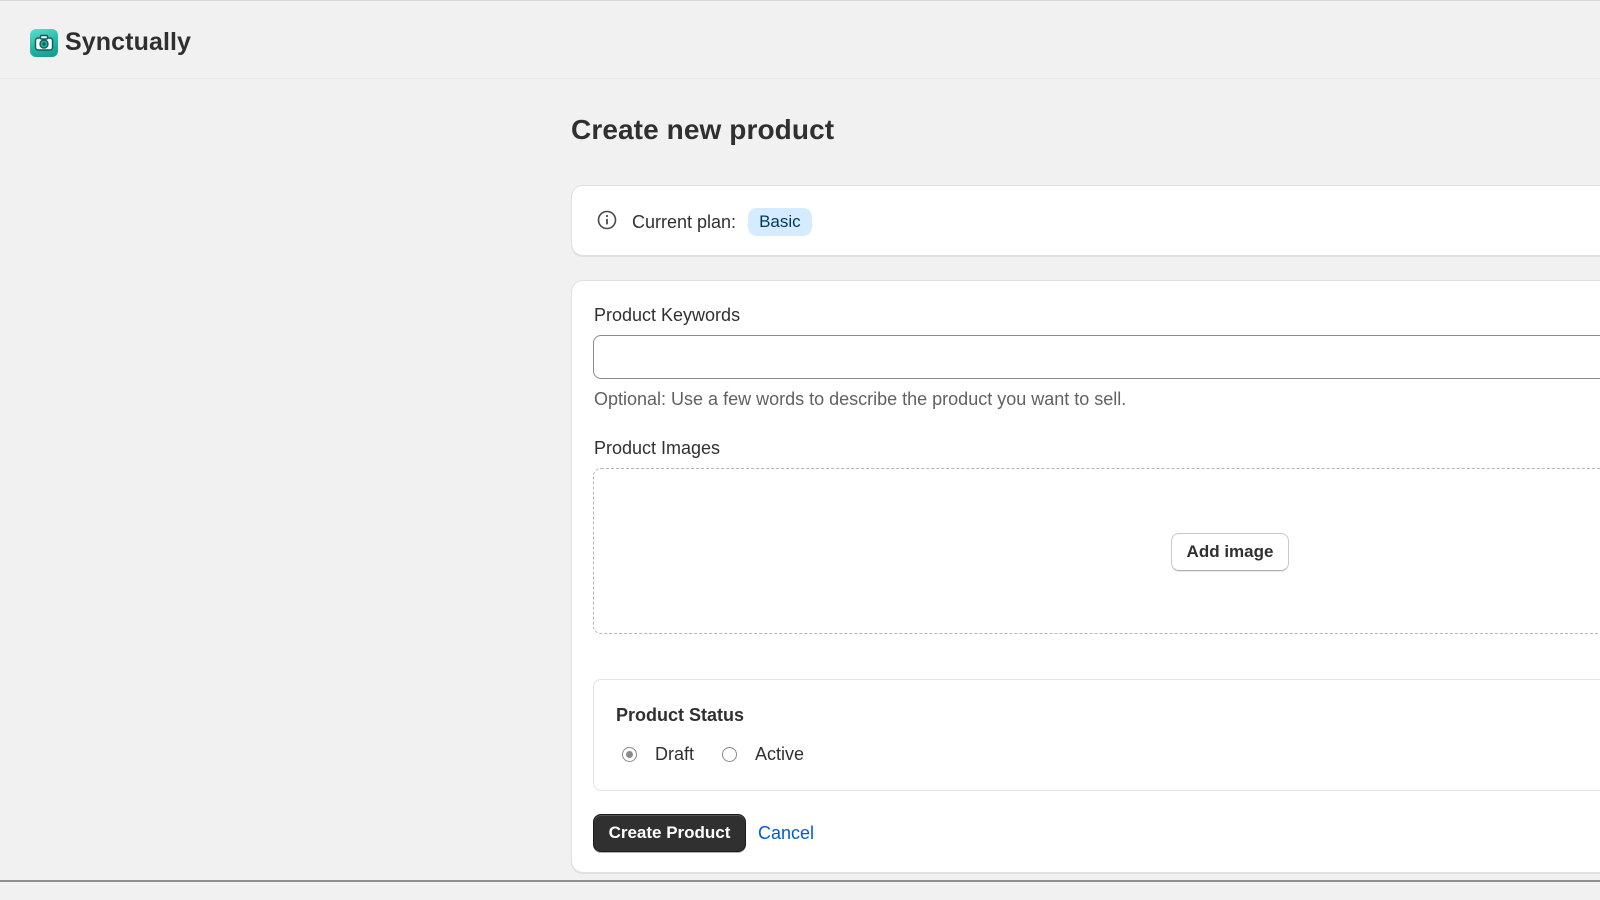 Image resolution: width=1600 pixels, height=900 pixels. Describe the element at coordinates (1230, 552) in the screenshot. I see `add-image-button: Add image` at that location.